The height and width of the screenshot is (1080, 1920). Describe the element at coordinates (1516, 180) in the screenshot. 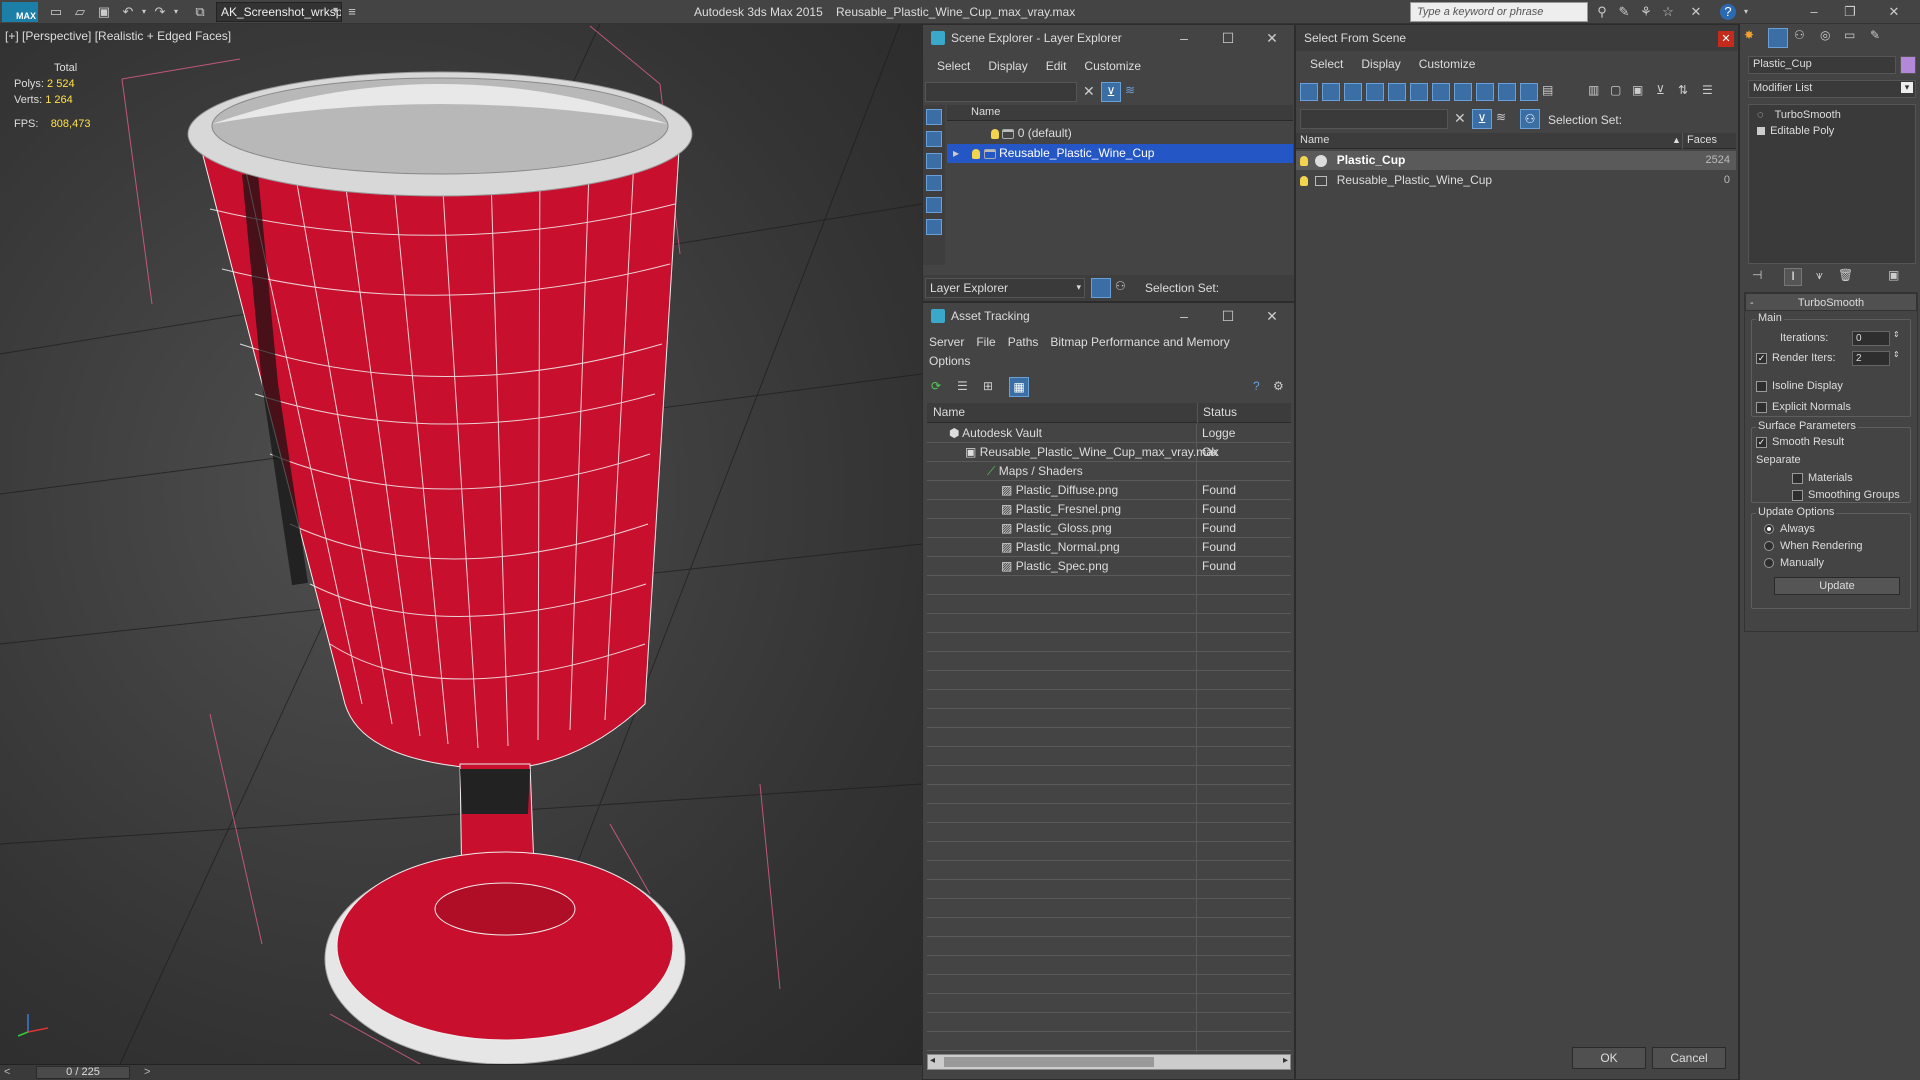

I see `object-row-wine-cup-layer: Reusable_Plastic_Wine_Cup 0` at that location.